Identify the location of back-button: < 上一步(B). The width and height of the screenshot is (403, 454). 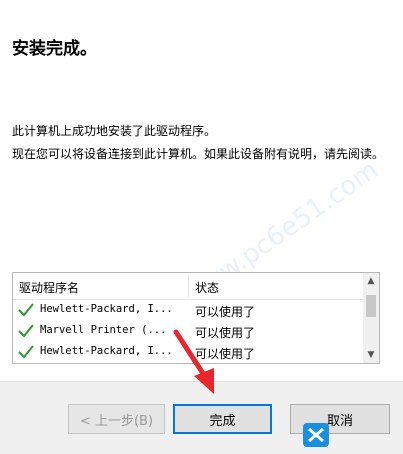
(116, 419).